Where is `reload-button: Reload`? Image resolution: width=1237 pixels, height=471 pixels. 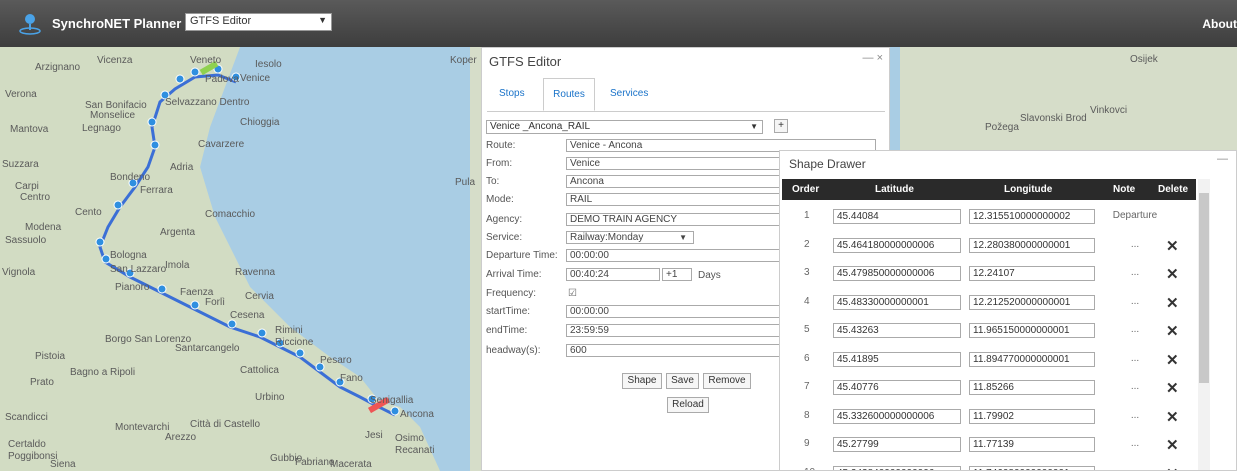
reload-button: Reload is located at coordinates (688, 405).